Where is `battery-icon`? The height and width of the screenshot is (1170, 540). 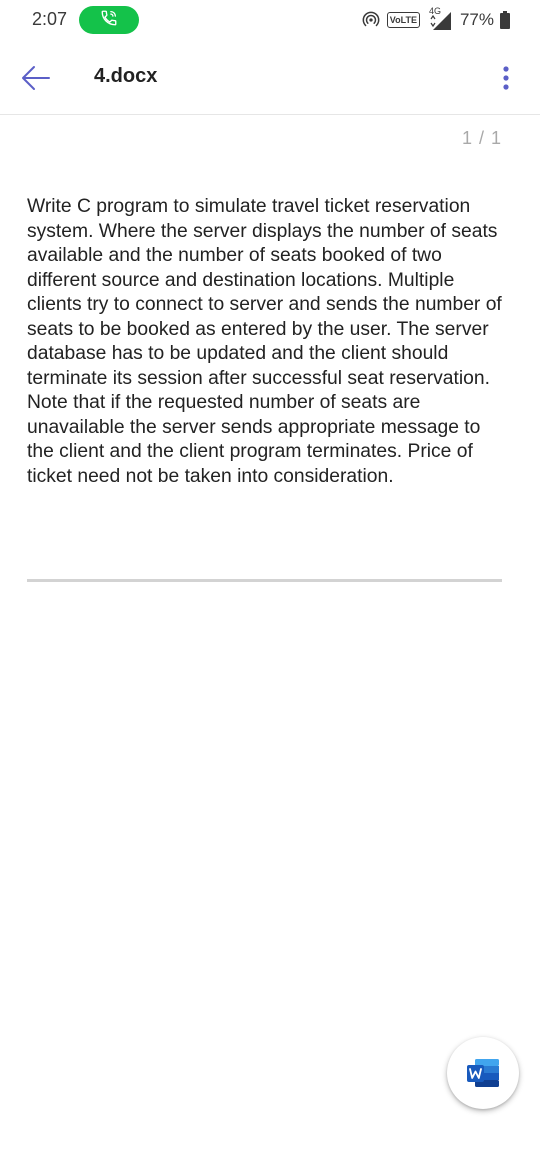 battery-icon is located at coordinates (505, 20).